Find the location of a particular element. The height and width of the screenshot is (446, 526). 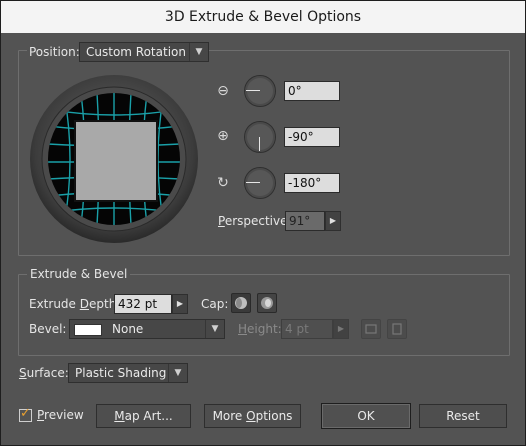

preview-checkbox: ✓ is located at coordinates (25, 414).